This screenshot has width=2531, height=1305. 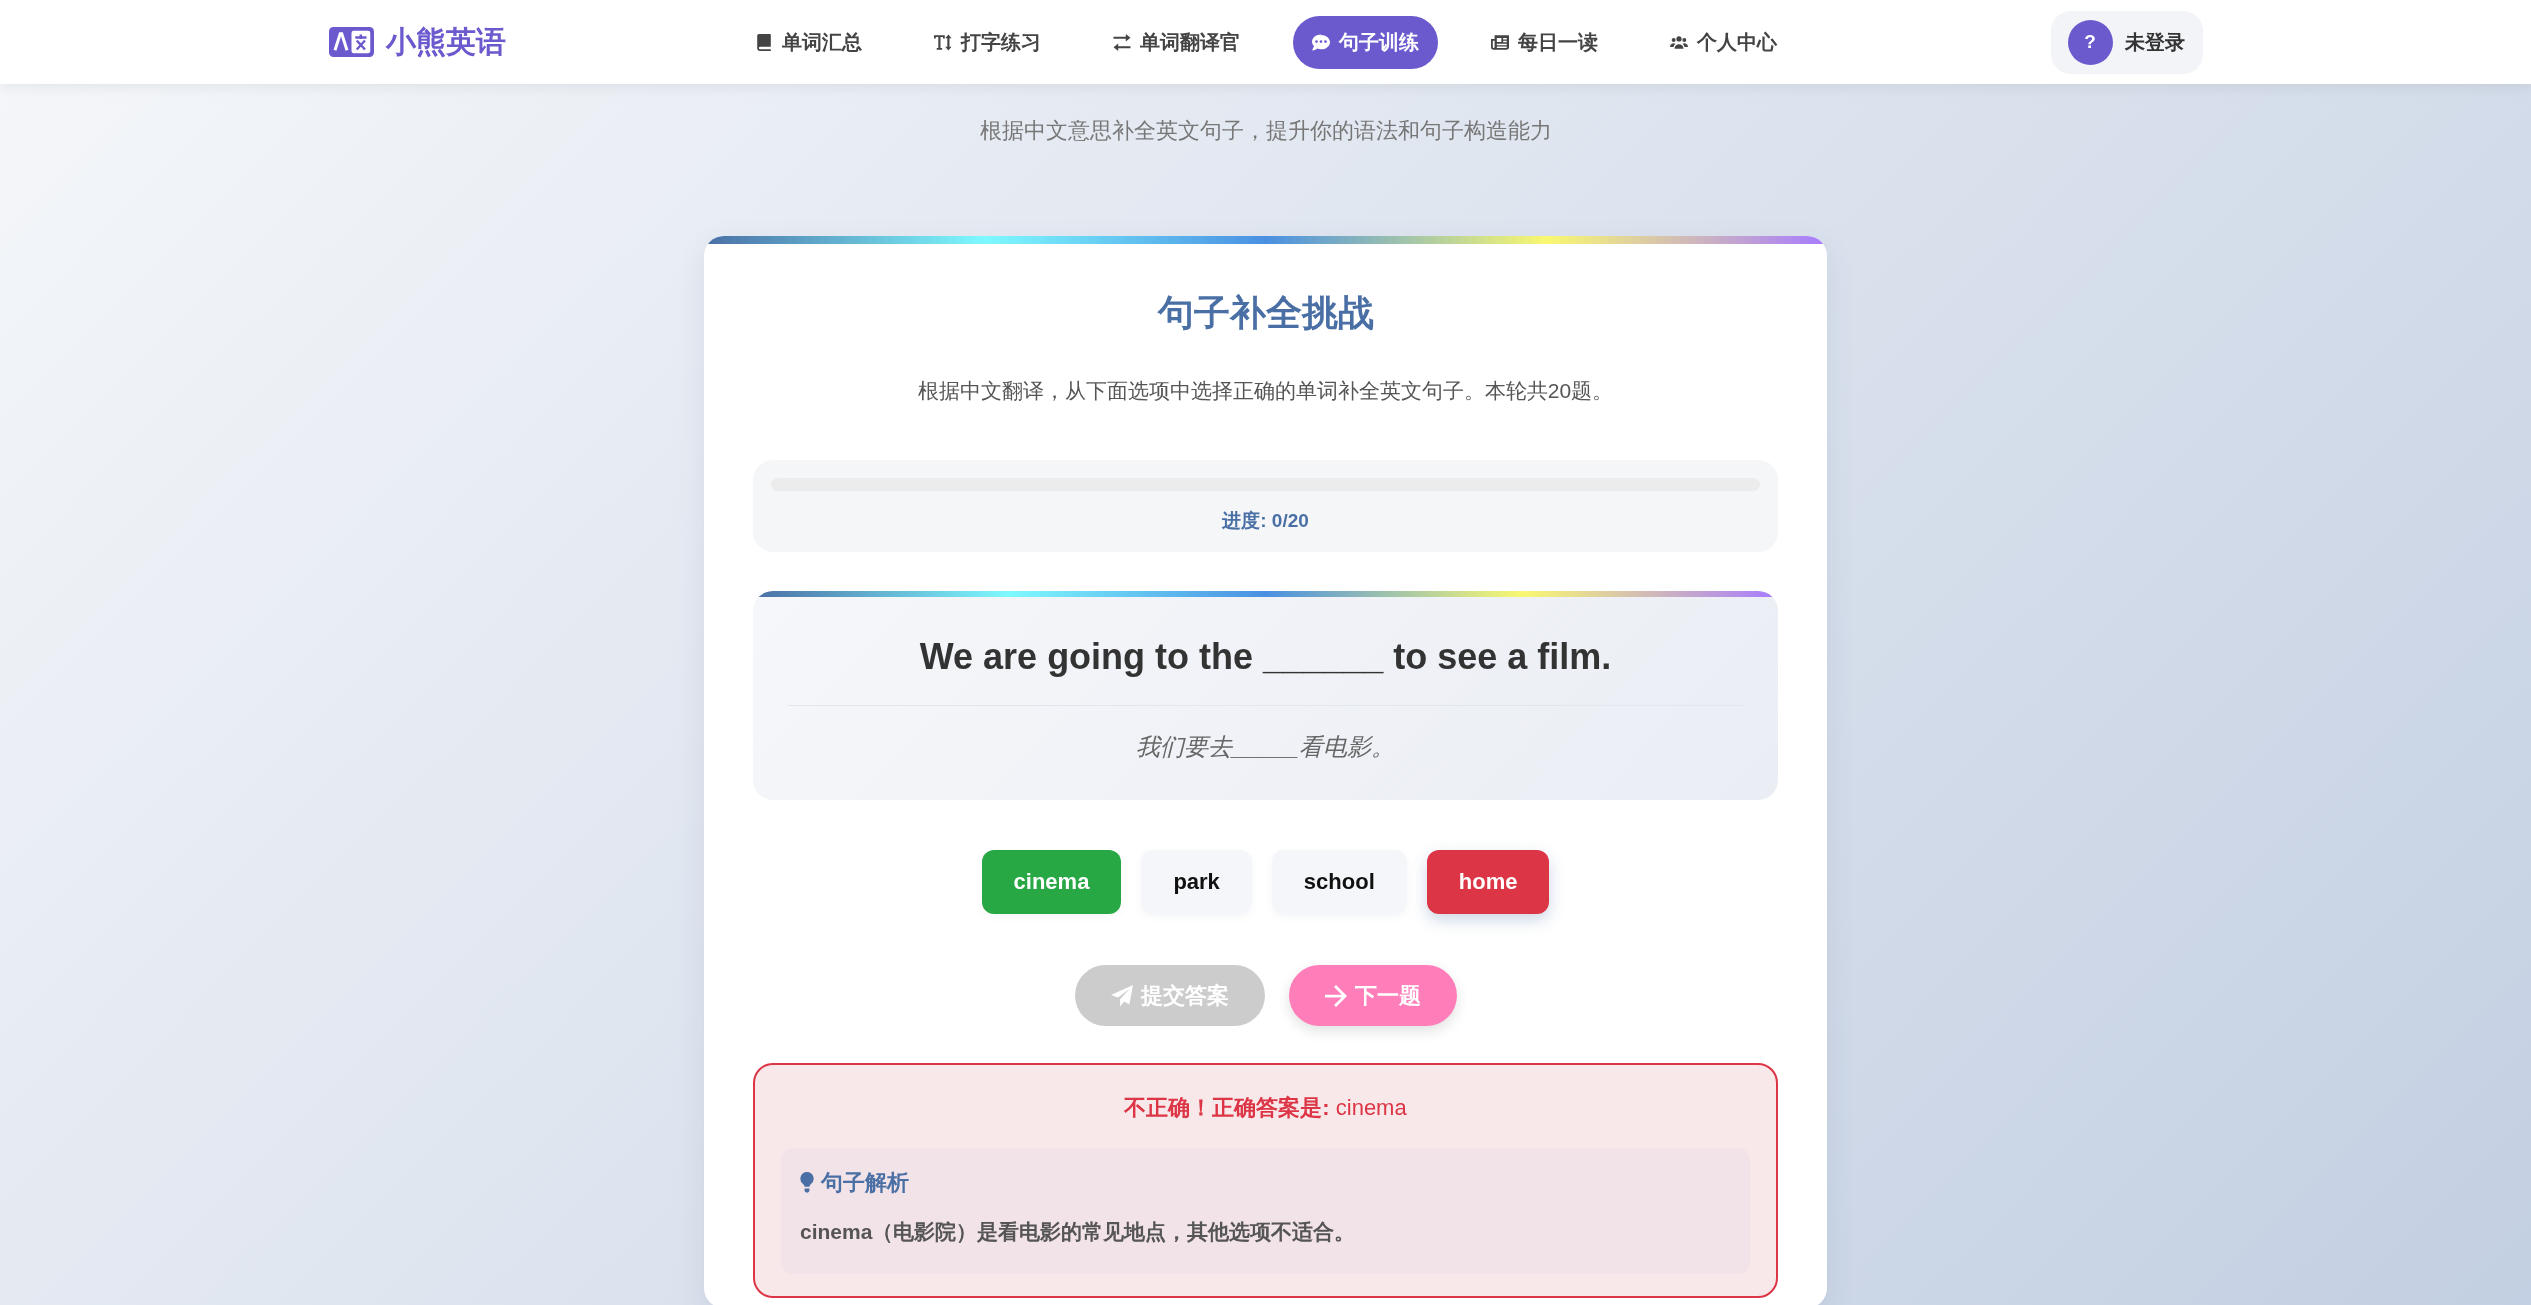 I want to click on nav-tab: 句子训练, so click(x=1365, y=42).